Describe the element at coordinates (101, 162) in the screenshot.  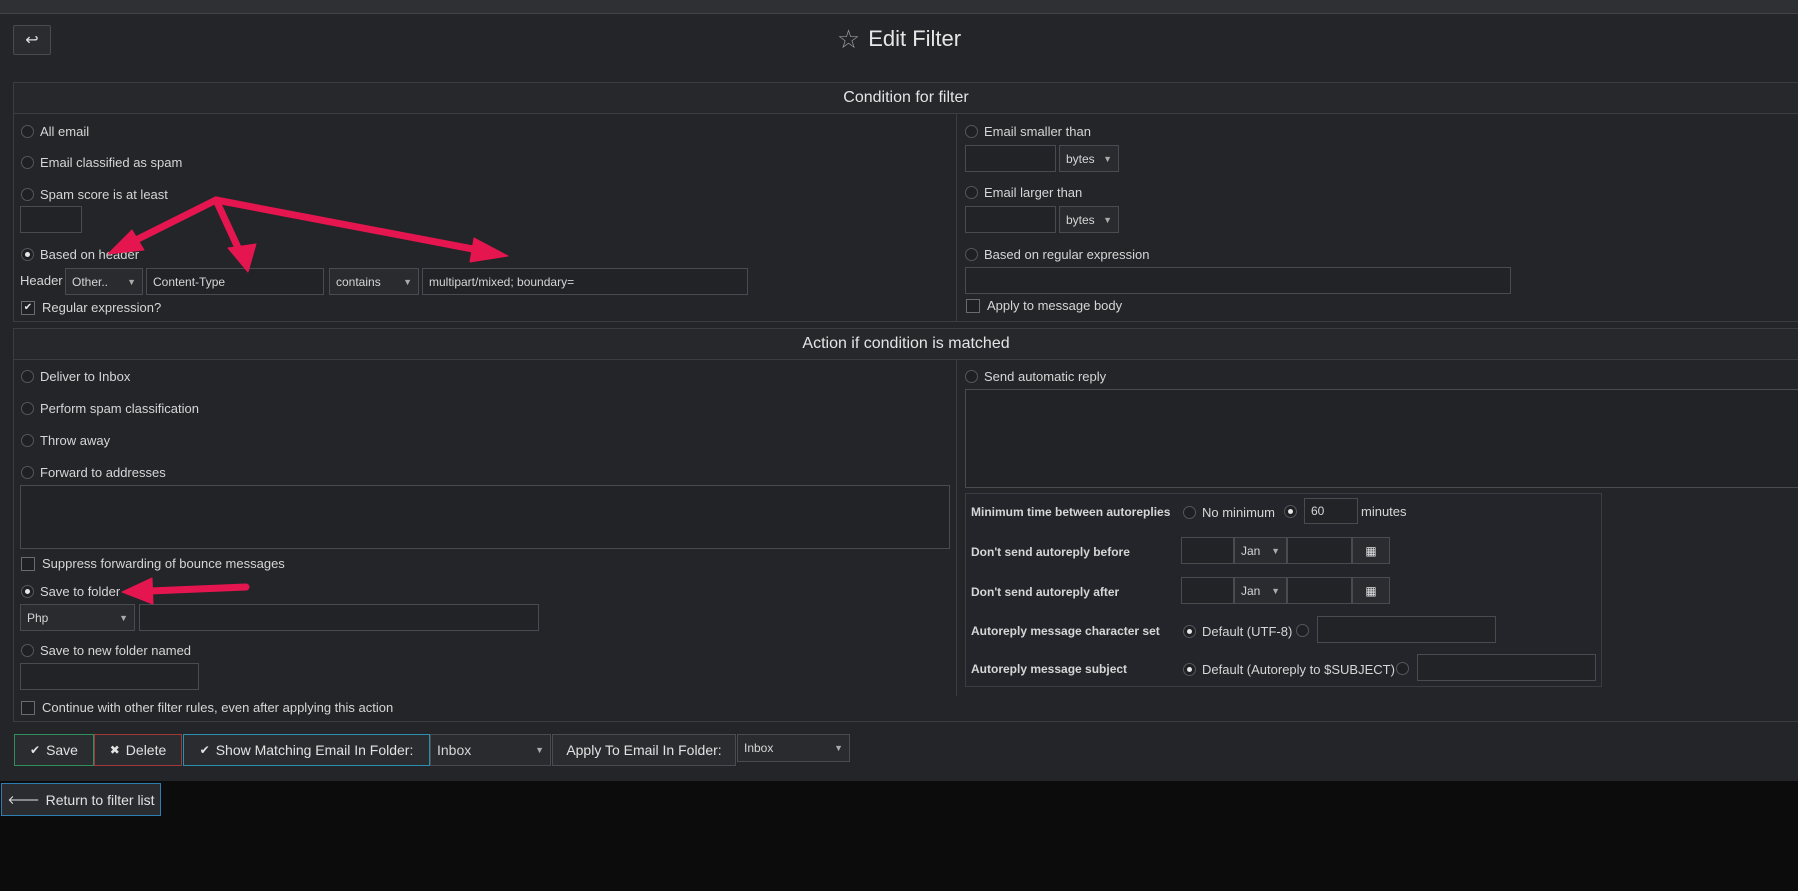
I see `option-spam: Email classified as spam` at that location.